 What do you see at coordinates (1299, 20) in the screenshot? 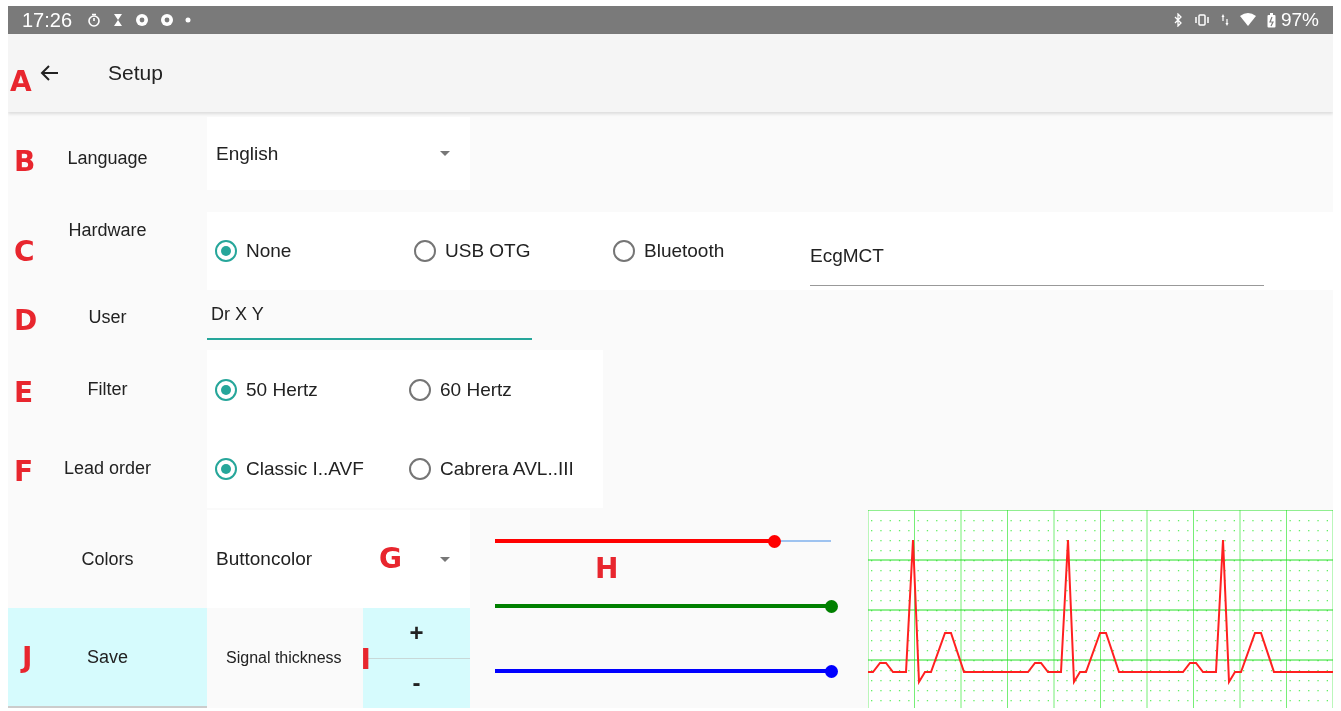
I see `battery-percent: 97%` at bounding box center [1299, 20].